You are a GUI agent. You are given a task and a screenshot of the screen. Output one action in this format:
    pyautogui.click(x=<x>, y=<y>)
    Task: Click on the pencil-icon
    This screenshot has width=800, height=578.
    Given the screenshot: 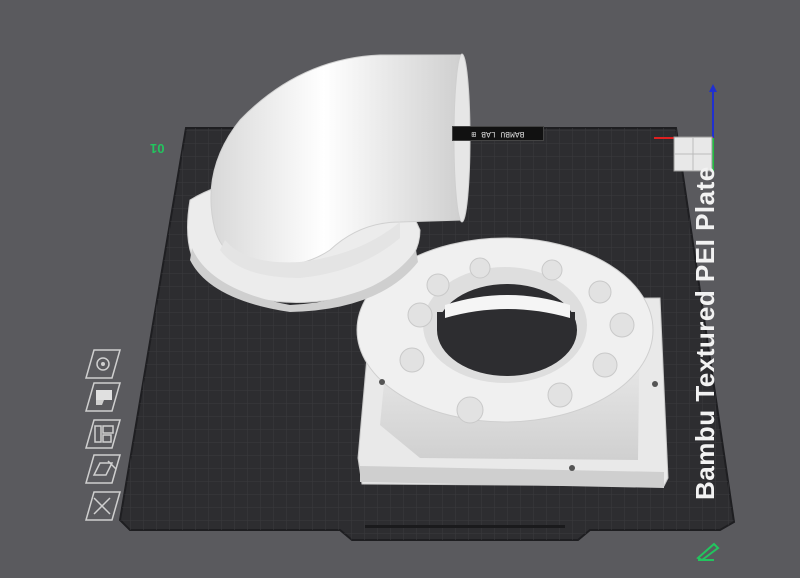 What is the action you would take?
    pyautogui.click(x=708, y=552)
    